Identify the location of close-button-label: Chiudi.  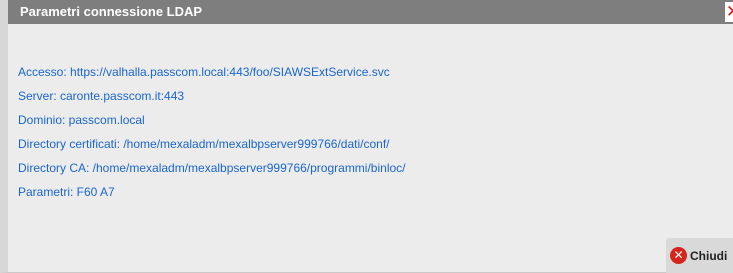
(709, 255).